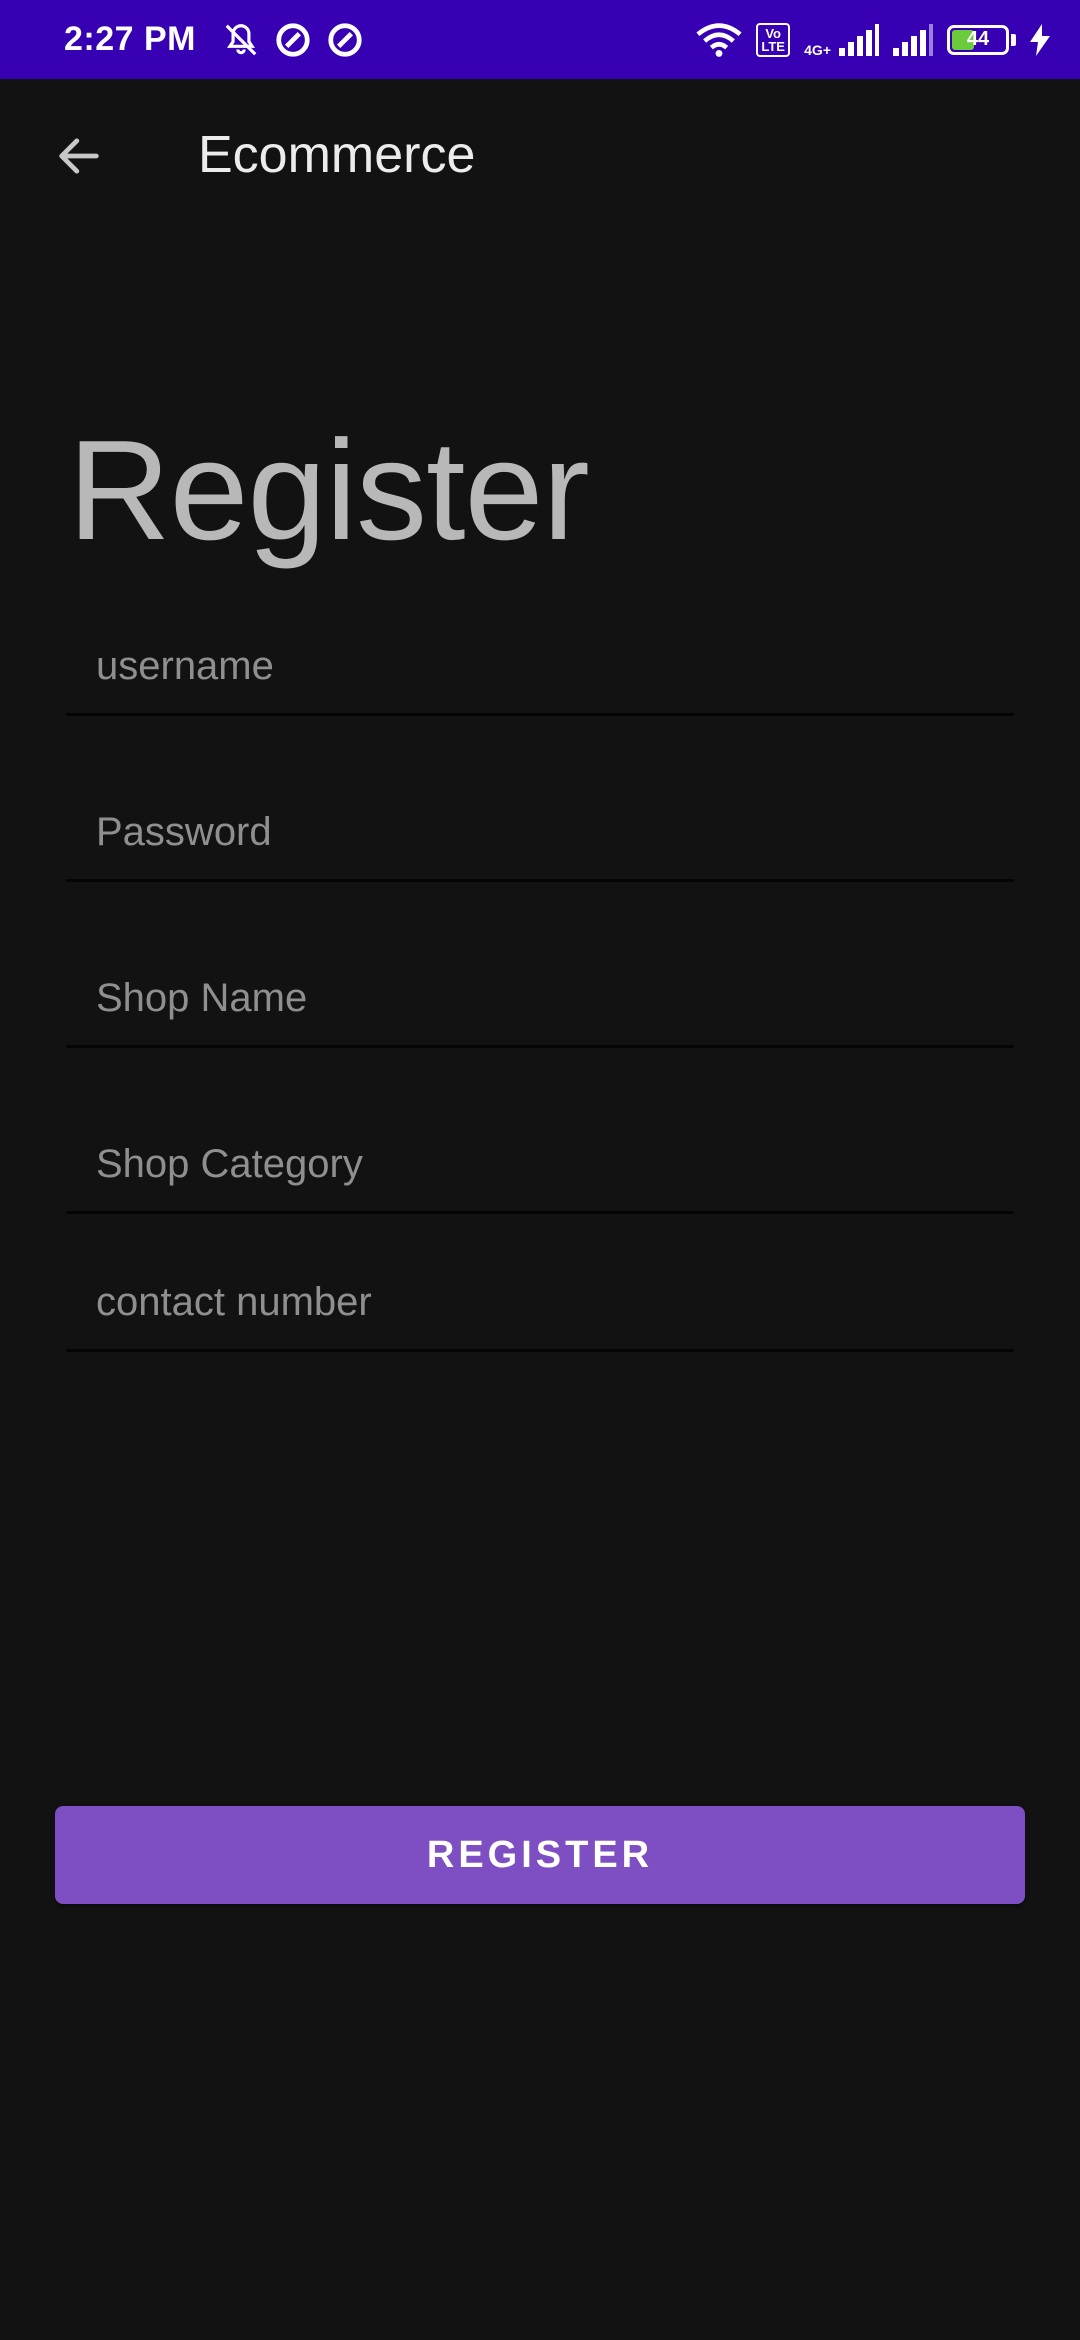 The height and width of the screenshot is (2340, 1080). I want to click on status-right: Vo LTE 4G+ 44, so click(873, 40).